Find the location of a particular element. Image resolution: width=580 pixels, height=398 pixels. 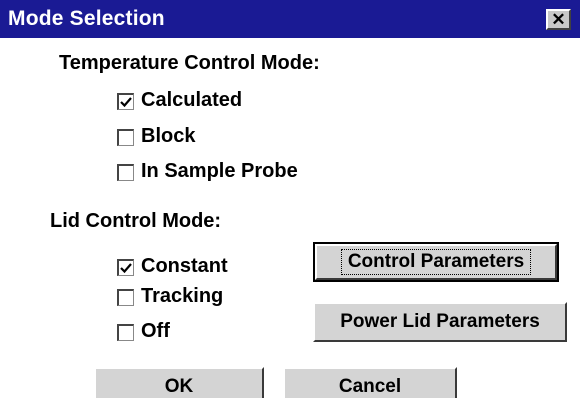

ok-button: OK is located at coordinates (179, 382).